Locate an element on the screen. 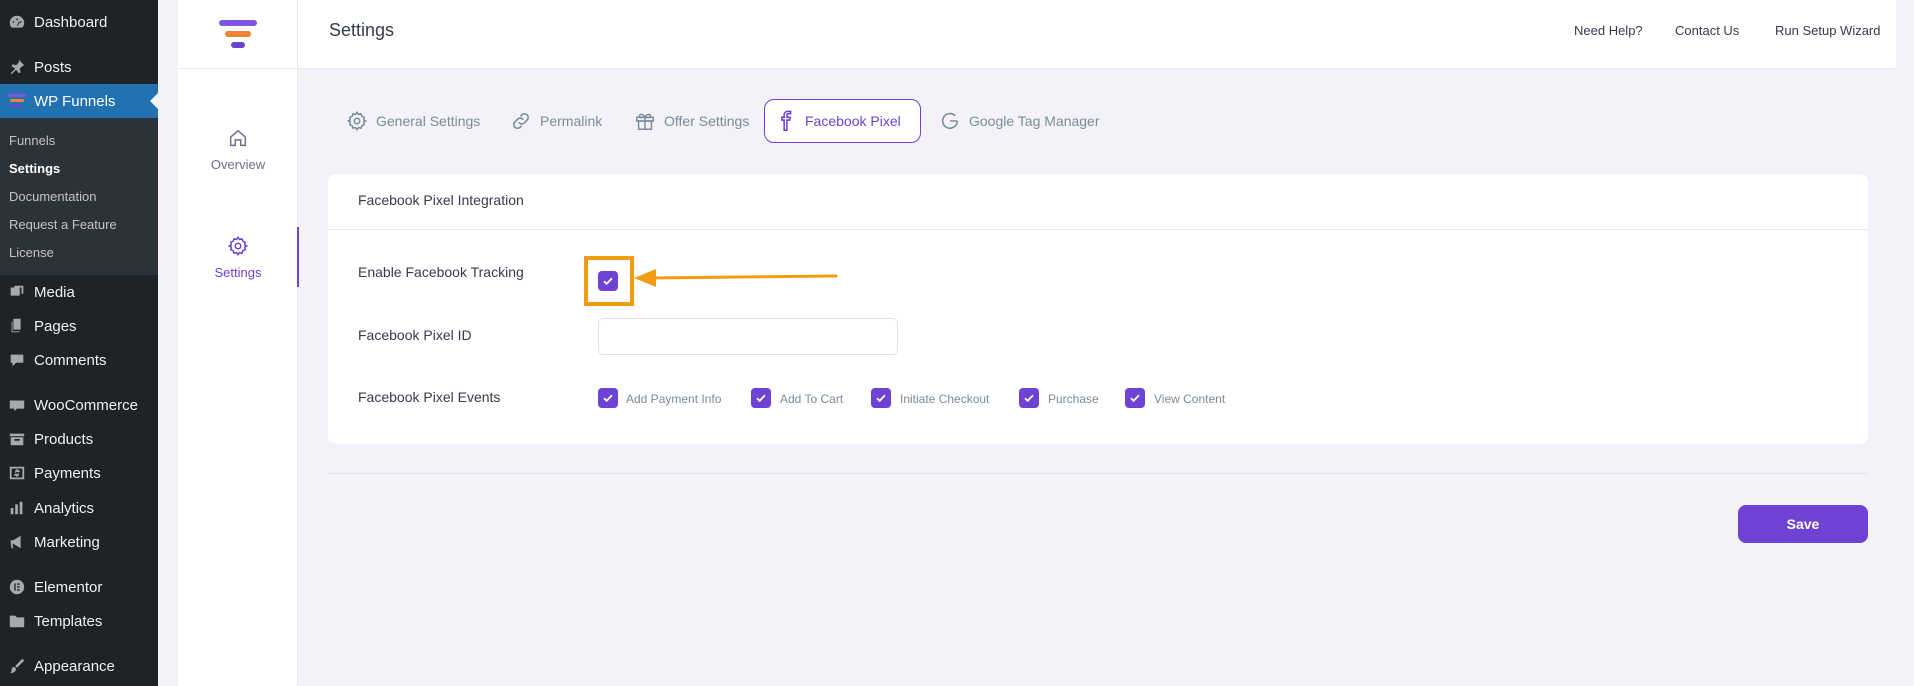 The image size is (1914, 686). event-checkbox-view-content is located at coordinates (1135, 398).